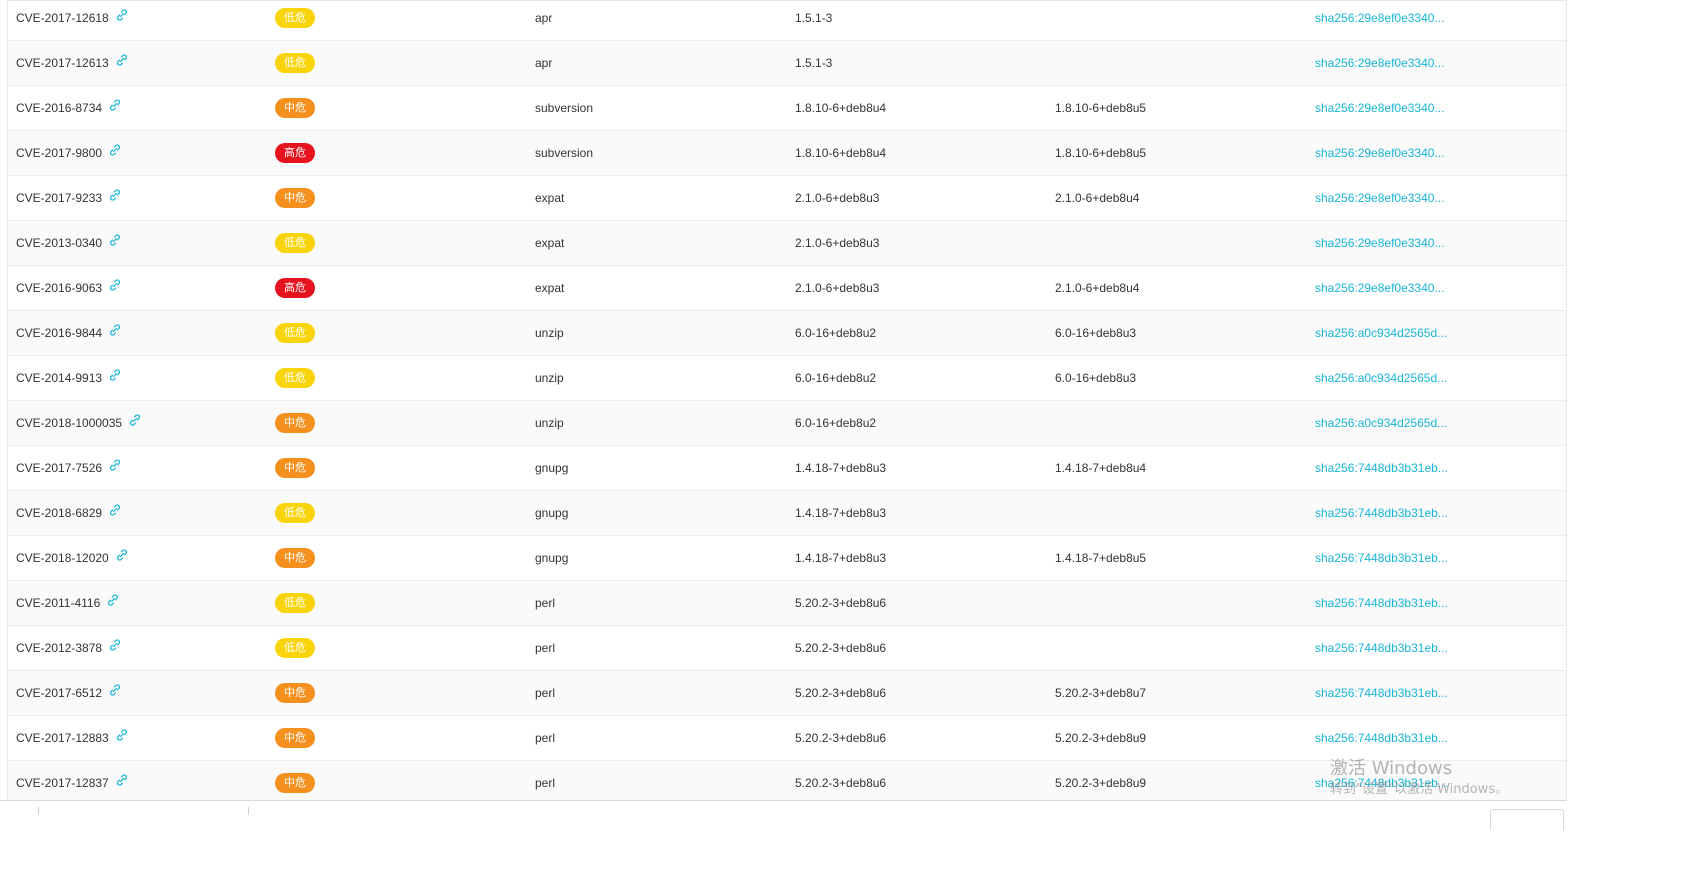 The width and height of the screenshot is (1701, 883). Describe the element at coordinates (841, 108) in the screenshot. I see `installed-version: 1.8.10-6+deb8u4` at that location.